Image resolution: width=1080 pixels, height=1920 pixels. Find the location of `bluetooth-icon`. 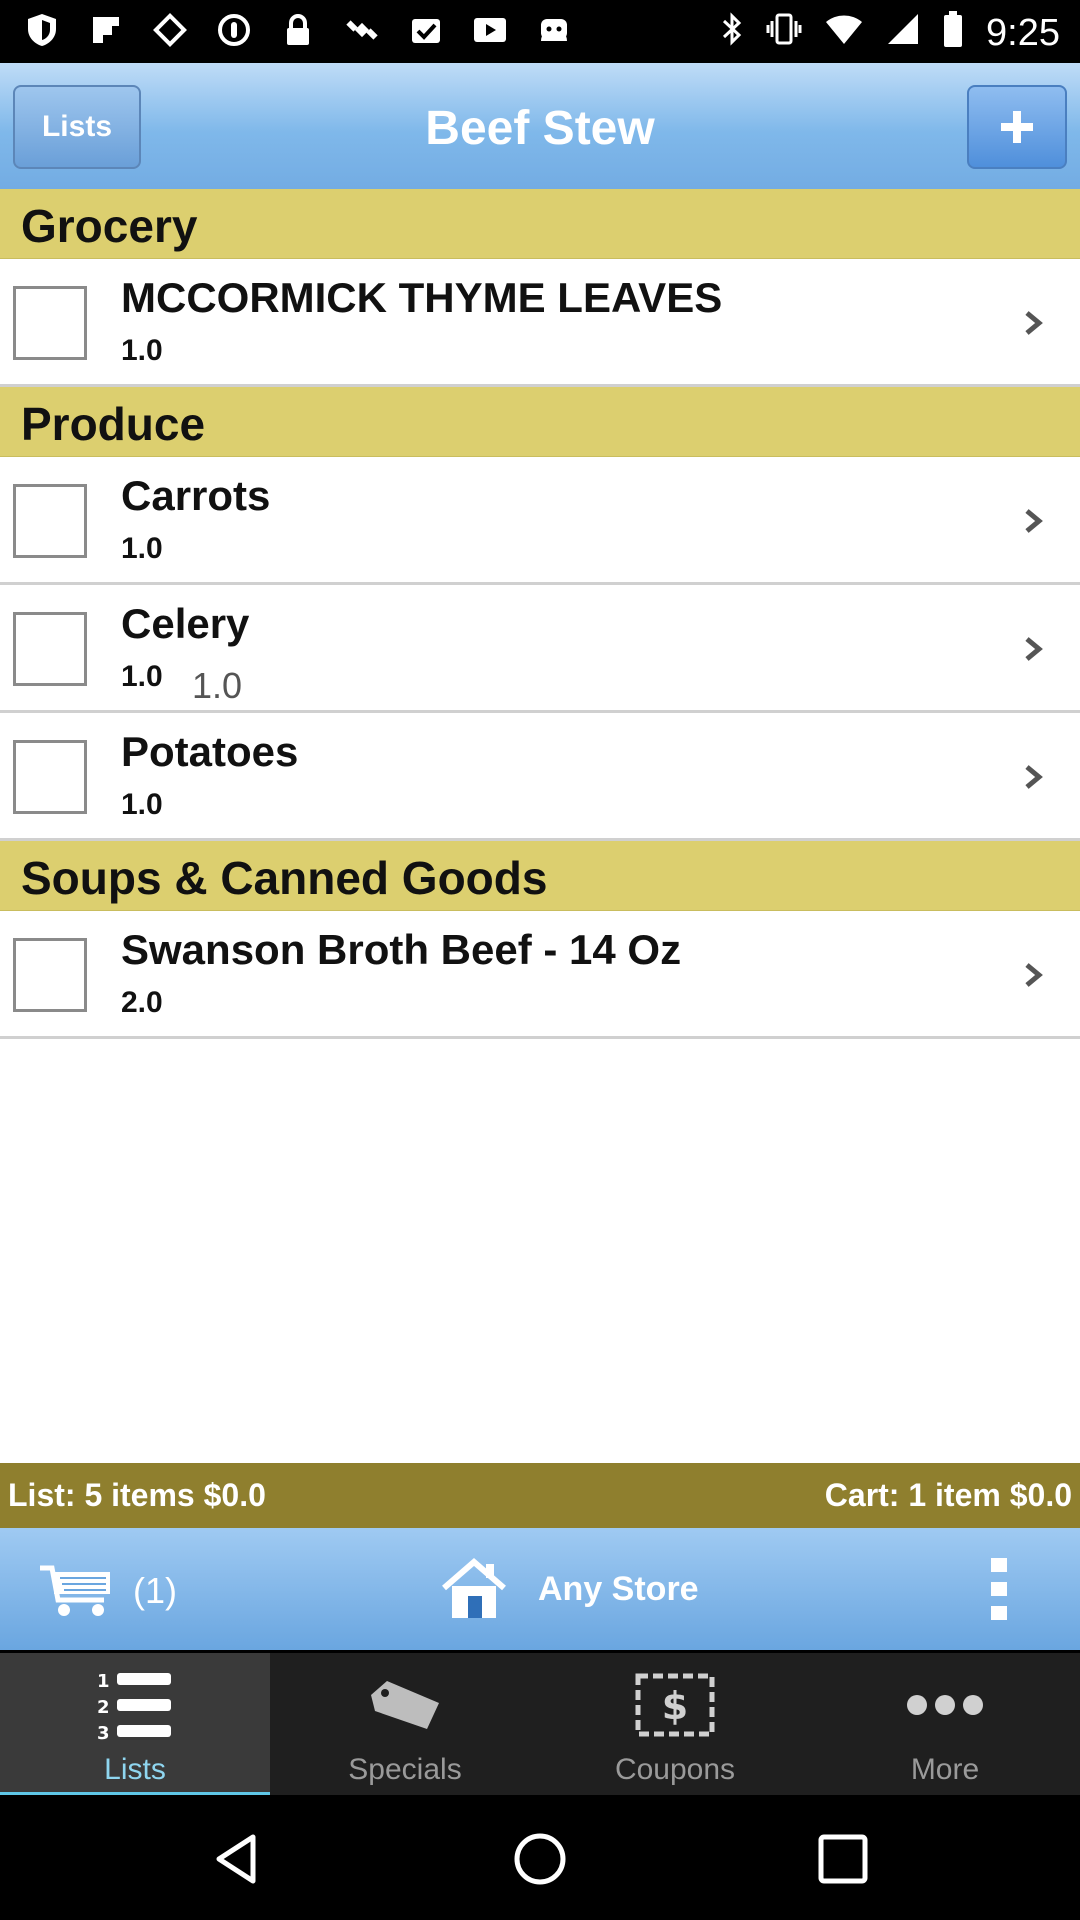

bluetooth-icon is located at coordinates (732, 33).